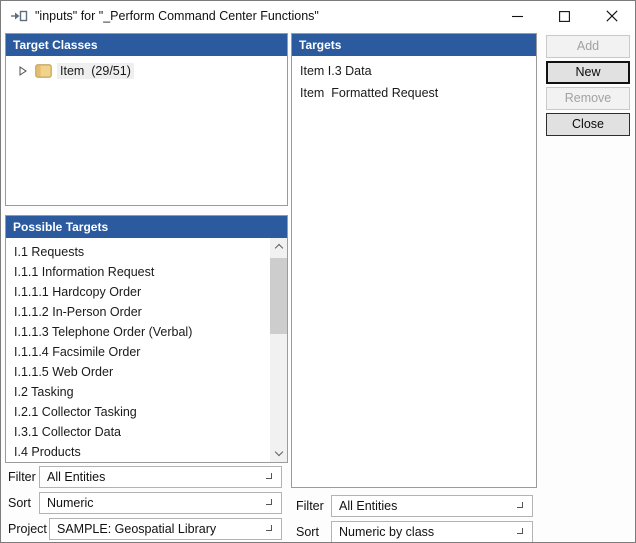 This screenshot has height=543, width=636. What do you see at coordinates (160, 503) in the screenshot?
I see `left-sort-select: Numeric` at bounding box center [160, 503].